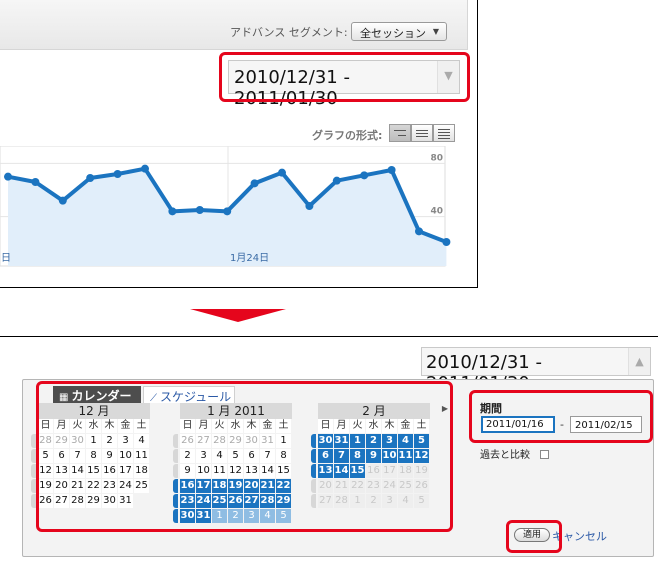 The width and height of the screenshot is (658, 561). I want to click on transition-arrow-icon, so click(238, 315).